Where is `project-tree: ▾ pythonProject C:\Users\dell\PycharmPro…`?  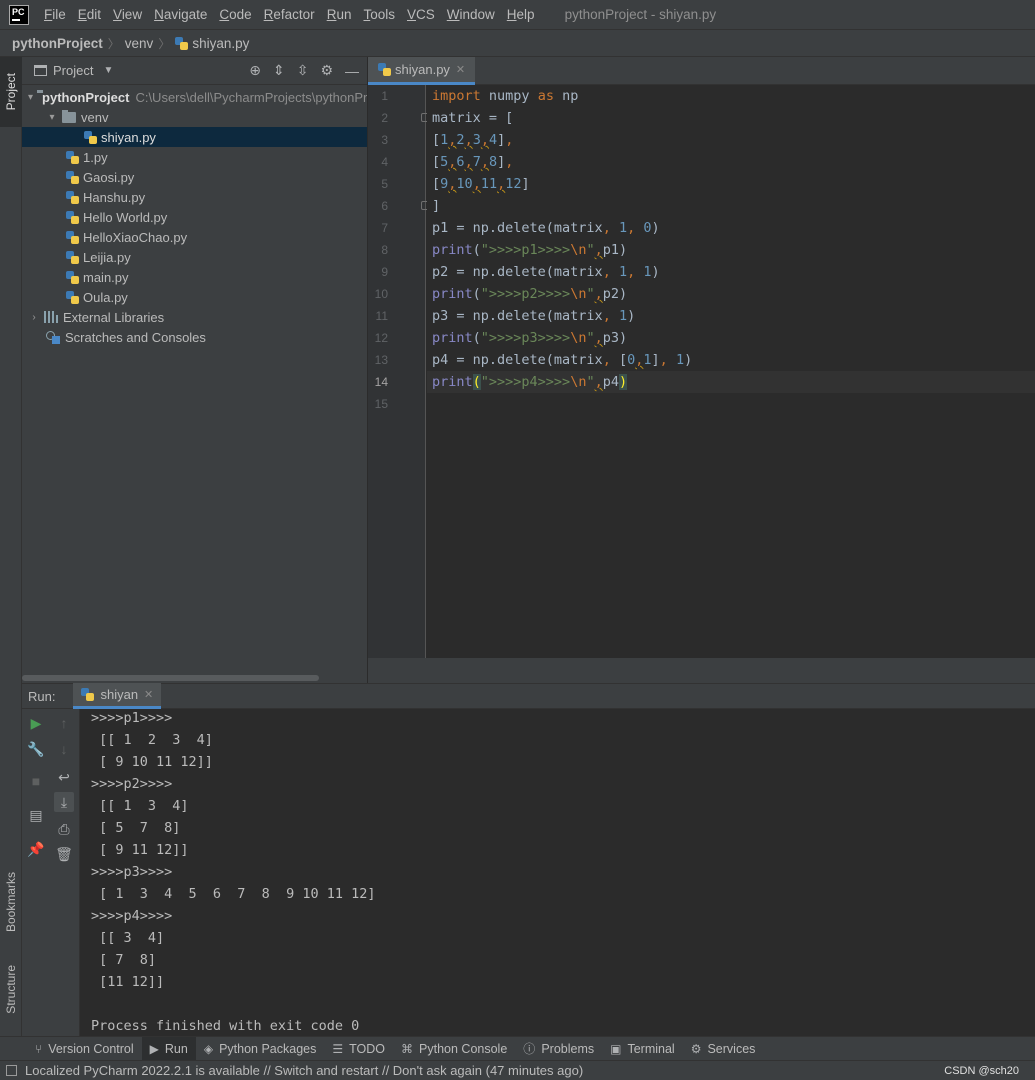 project-tree: ▾ pythonProject C:\Users\dell\PycharmPro… is located at coordinates (194, 216).